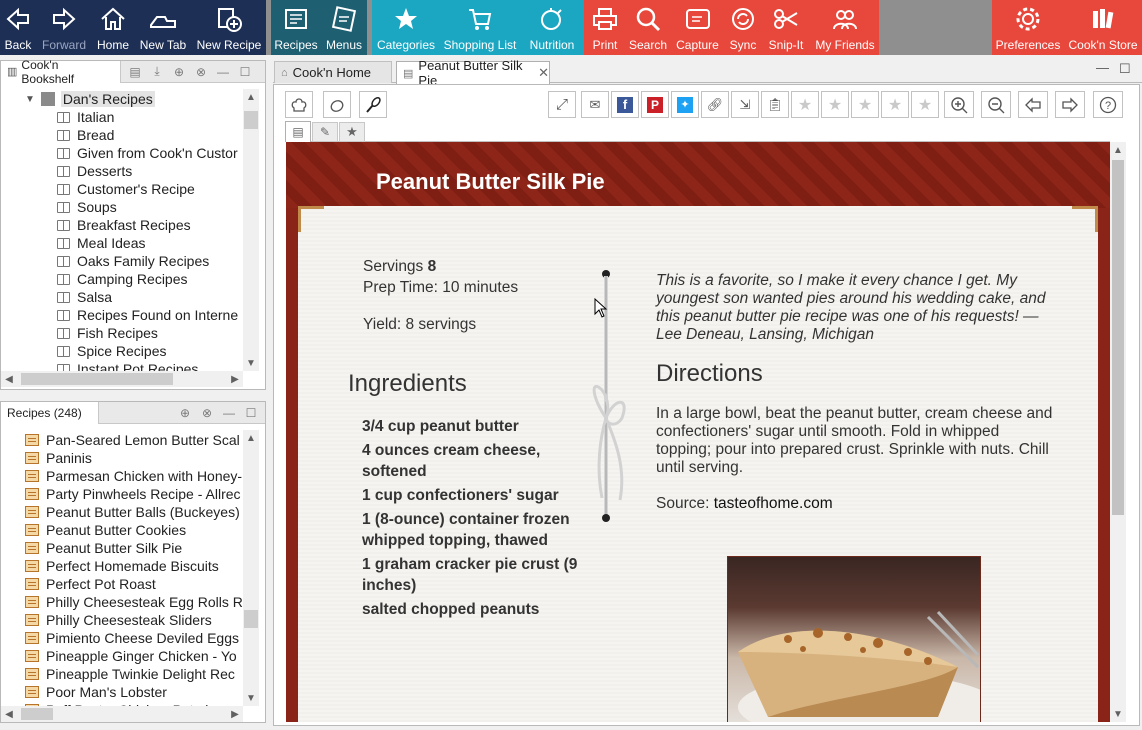 Image resolution: width=1142 pixels, height=730 pixels. I want to click on recipe-list-item: Peanut Butter Balls (Buckeyes), so click(134, 512).